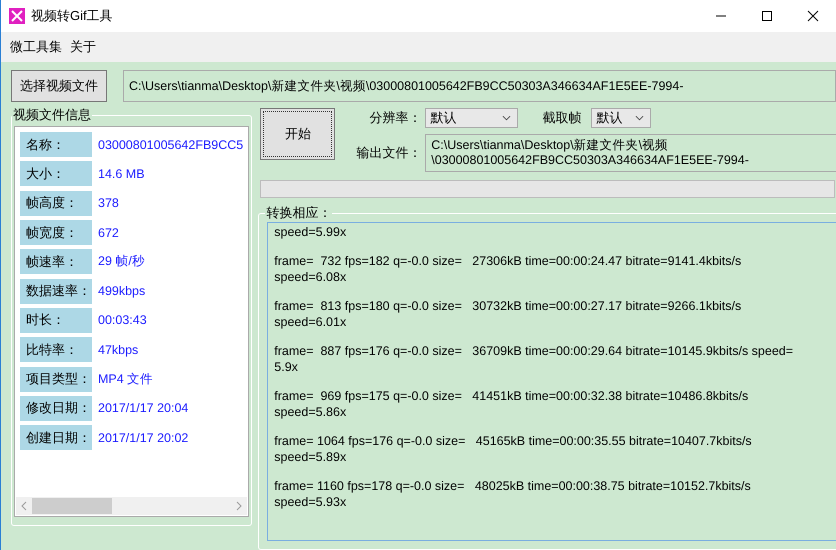 The width and height of the screenshot is (836, 550). Describe the element at coordinates (562, 118) in the screenshot. I see `frame-label: 截取帧` at that location.